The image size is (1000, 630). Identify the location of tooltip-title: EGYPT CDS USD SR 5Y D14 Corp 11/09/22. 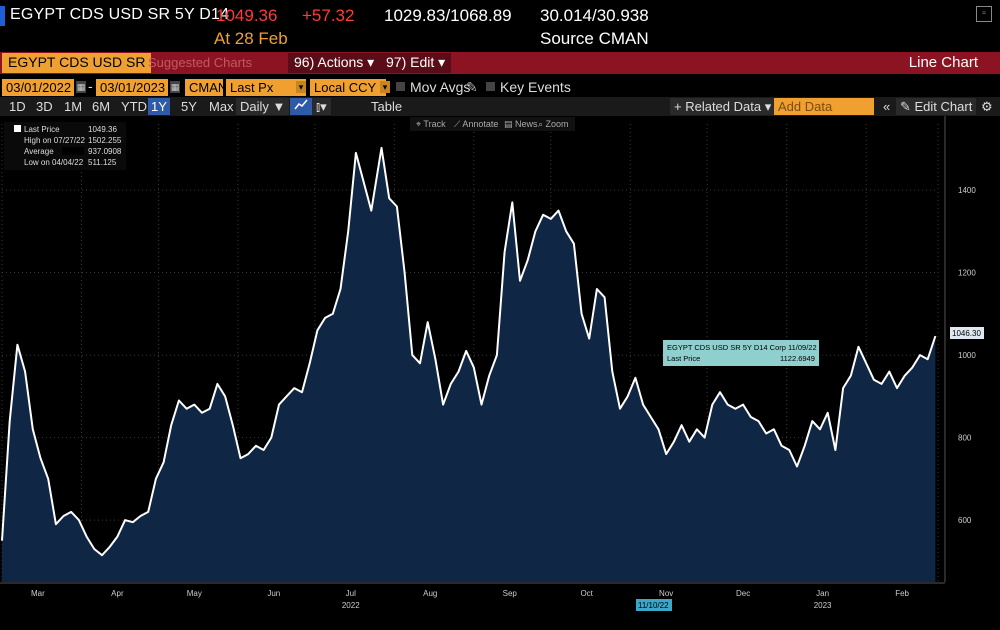
(742, 347).